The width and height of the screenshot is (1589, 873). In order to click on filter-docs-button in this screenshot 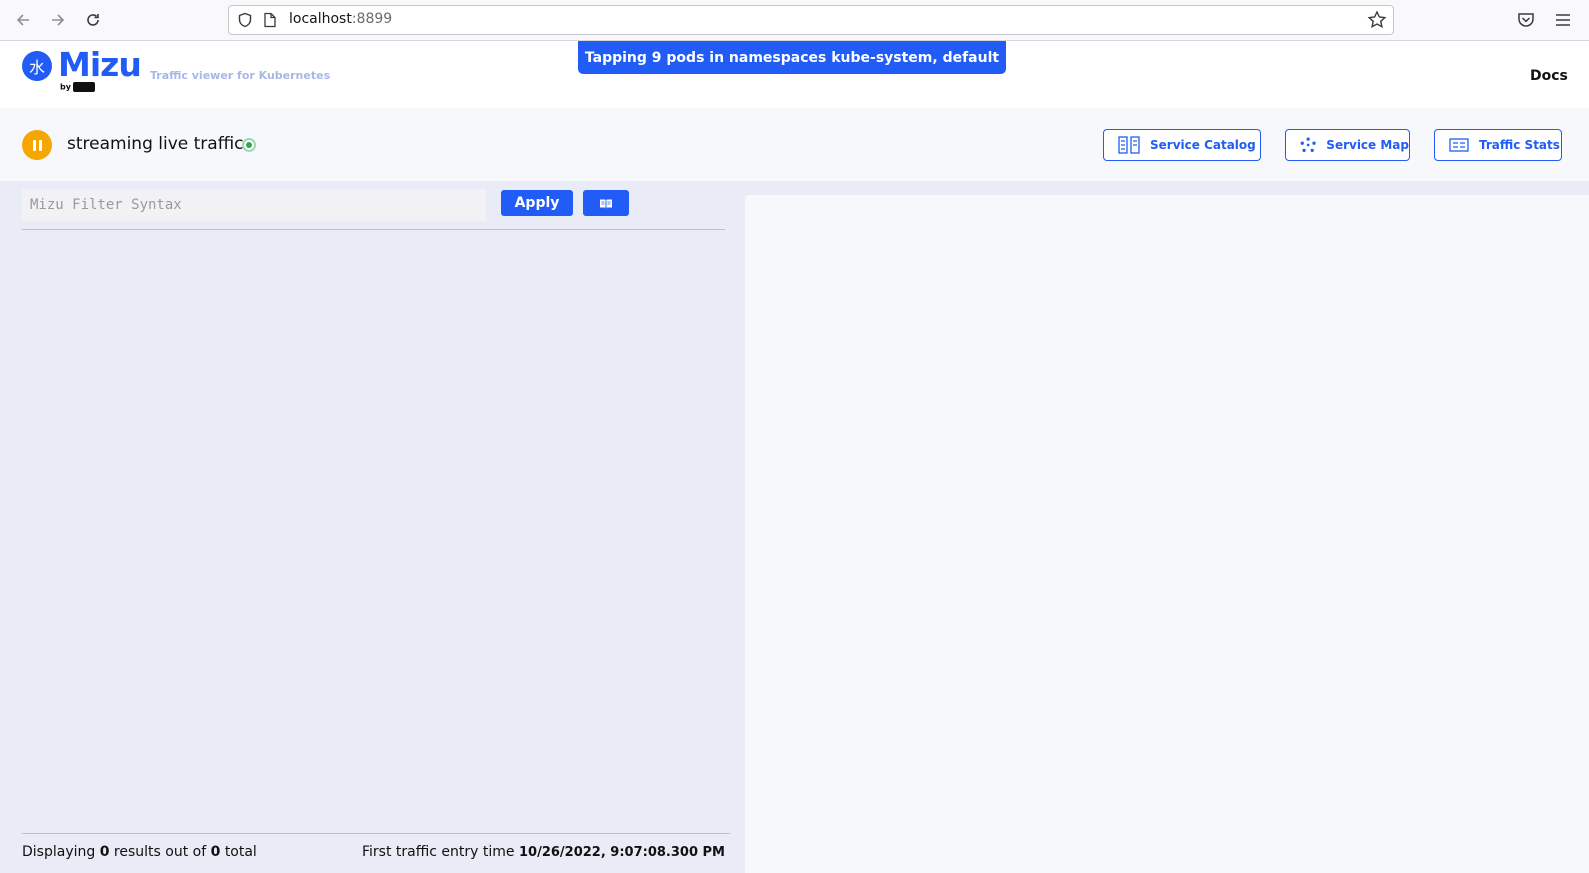, I will do `click(606, 203)`.